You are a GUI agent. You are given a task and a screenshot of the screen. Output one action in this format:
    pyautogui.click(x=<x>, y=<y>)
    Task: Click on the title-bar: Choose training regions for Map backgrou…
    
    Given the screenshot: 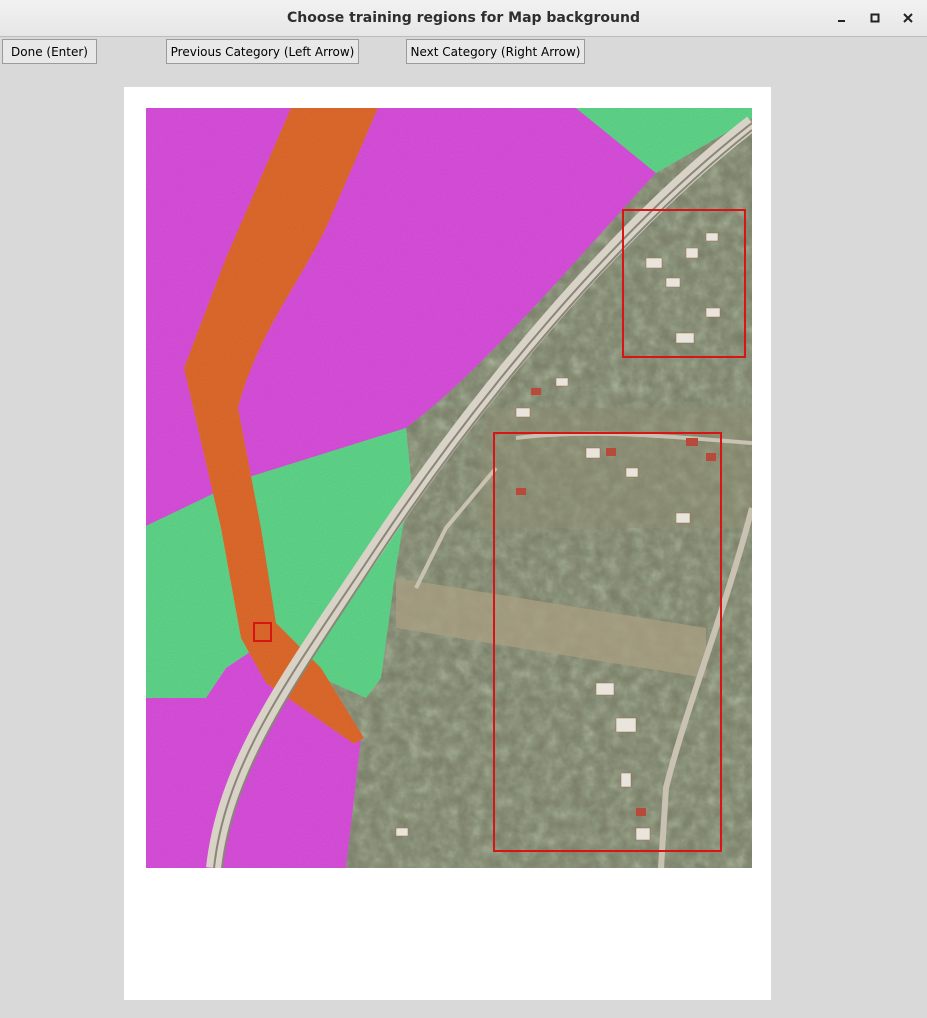 What is the action you would take?
    pyautogui.click(x=463, y=18)
    